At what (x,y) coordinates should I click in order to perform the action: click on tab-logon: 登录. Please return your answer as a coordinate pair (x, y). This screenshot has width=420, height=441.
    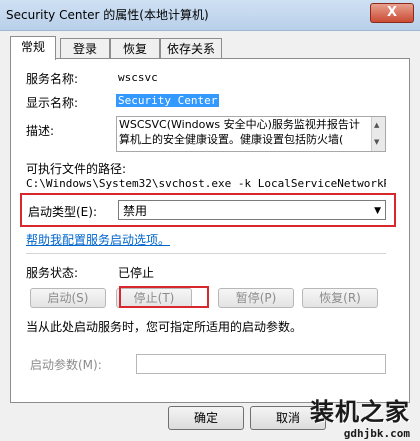
    Looking at the image, I should click on (85, 48).